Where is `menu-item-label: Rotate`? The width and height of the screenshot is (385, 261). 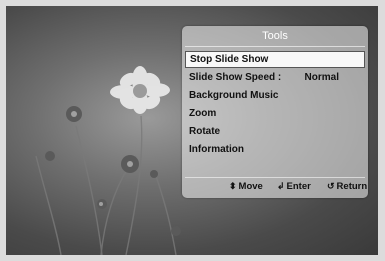 menu-item-label: Rotate is located at coordinates (205, 131).